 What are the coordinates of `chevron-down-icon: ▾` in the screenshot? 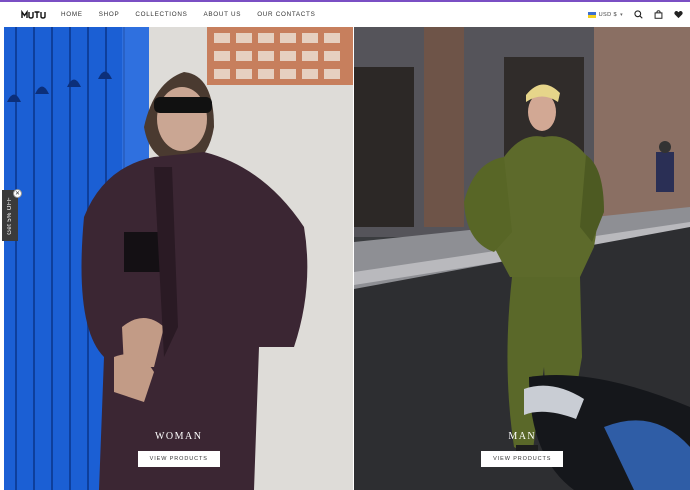 It's located at (621, 14).